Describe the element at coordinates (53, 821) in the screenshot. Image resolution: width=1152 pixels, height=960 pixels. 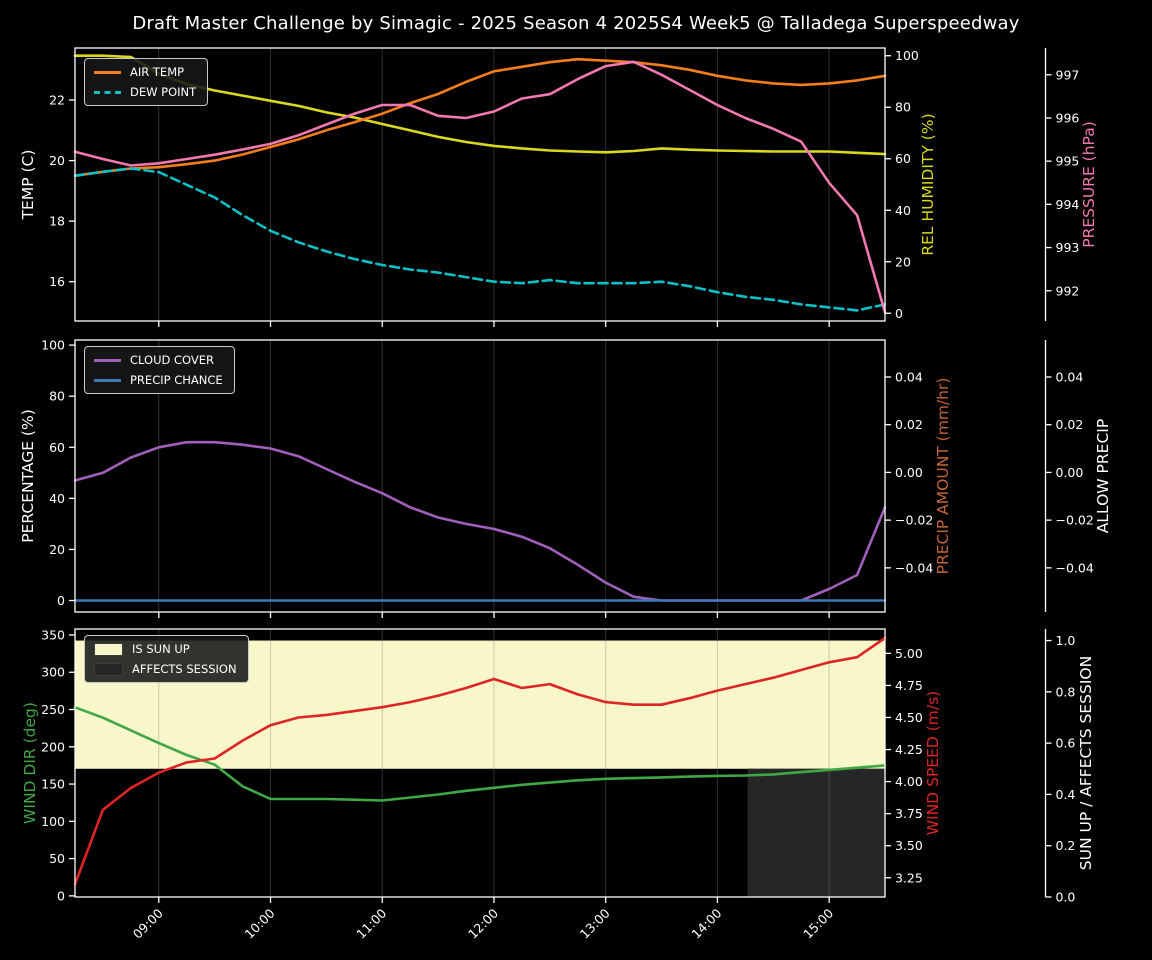
I see `left-tick-label: 100` at that location.